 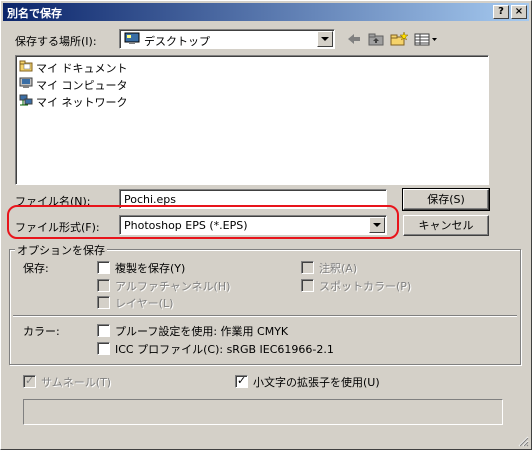 I want to click on save-options-label: 保存:, so click(x=36, y=268).